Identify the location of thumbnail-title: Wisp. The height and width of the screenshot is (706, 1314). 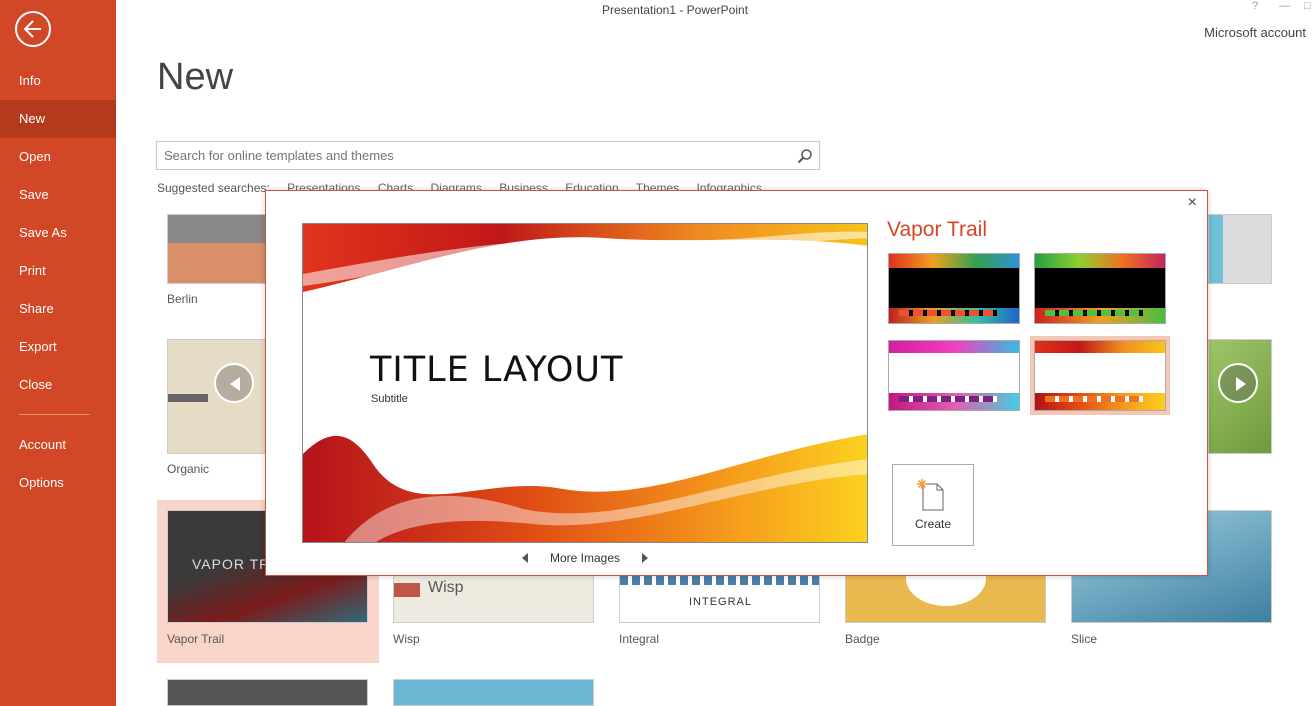
(446, 587).